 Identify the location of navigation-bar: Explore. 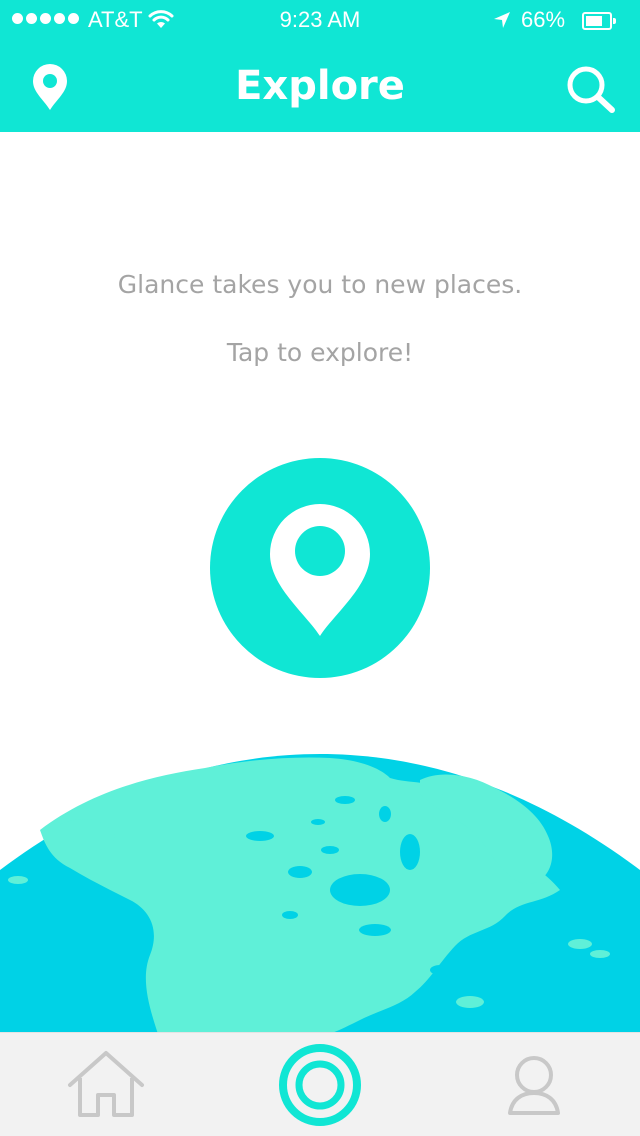
(320, 86).